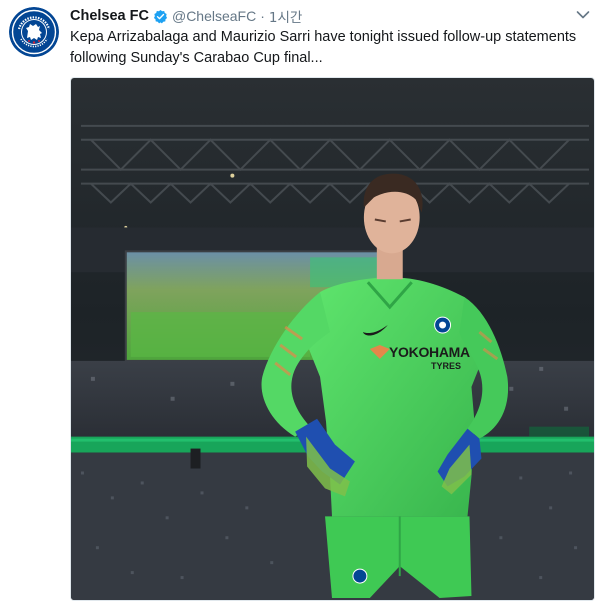 The height and width of the screenshot is (604, 600). What do you see at coordinates (285, 16) in the screenshot?
I see `timestamp: 1시간` at bounding box center [285, 16].